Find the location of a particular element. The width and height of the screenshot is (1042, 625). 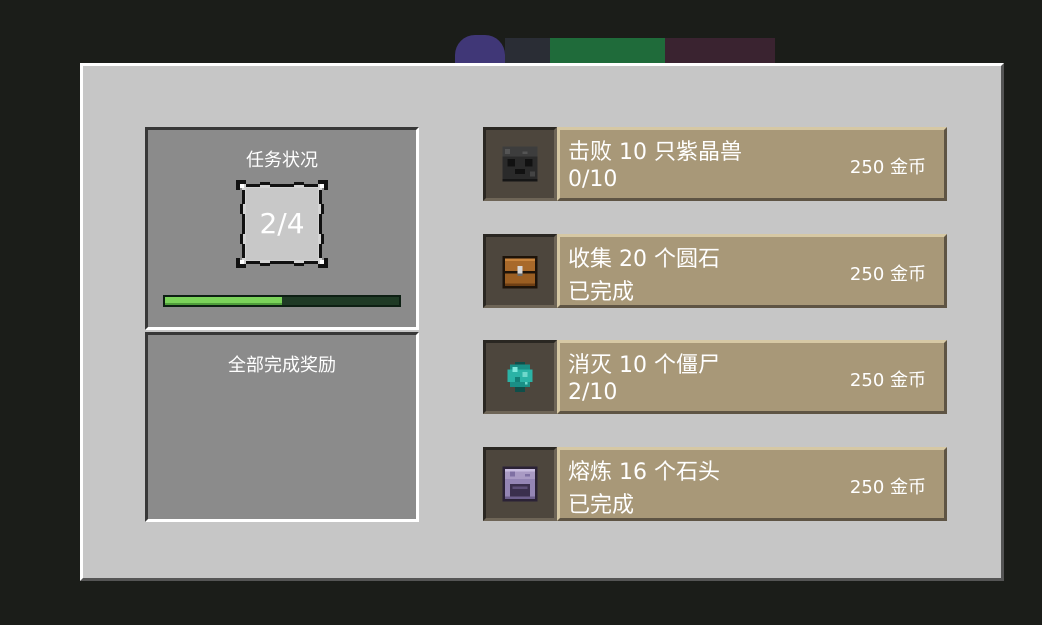

quest-counter: 2/4 is located at coordinates (282, 223).